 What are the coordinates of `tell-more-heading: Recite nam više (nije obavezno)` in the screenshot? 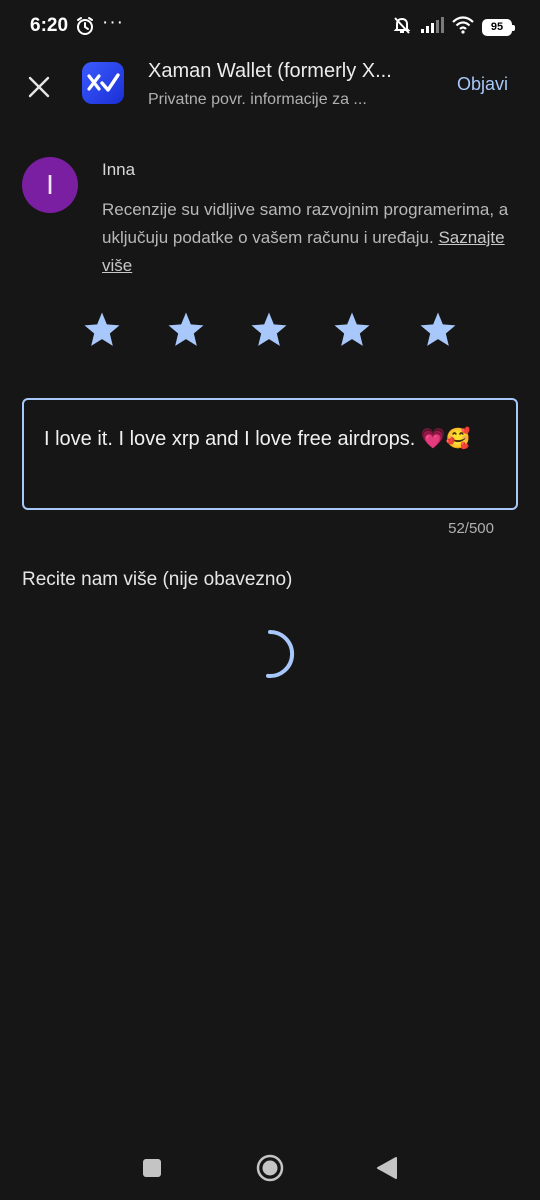 It's located at (157, 579).